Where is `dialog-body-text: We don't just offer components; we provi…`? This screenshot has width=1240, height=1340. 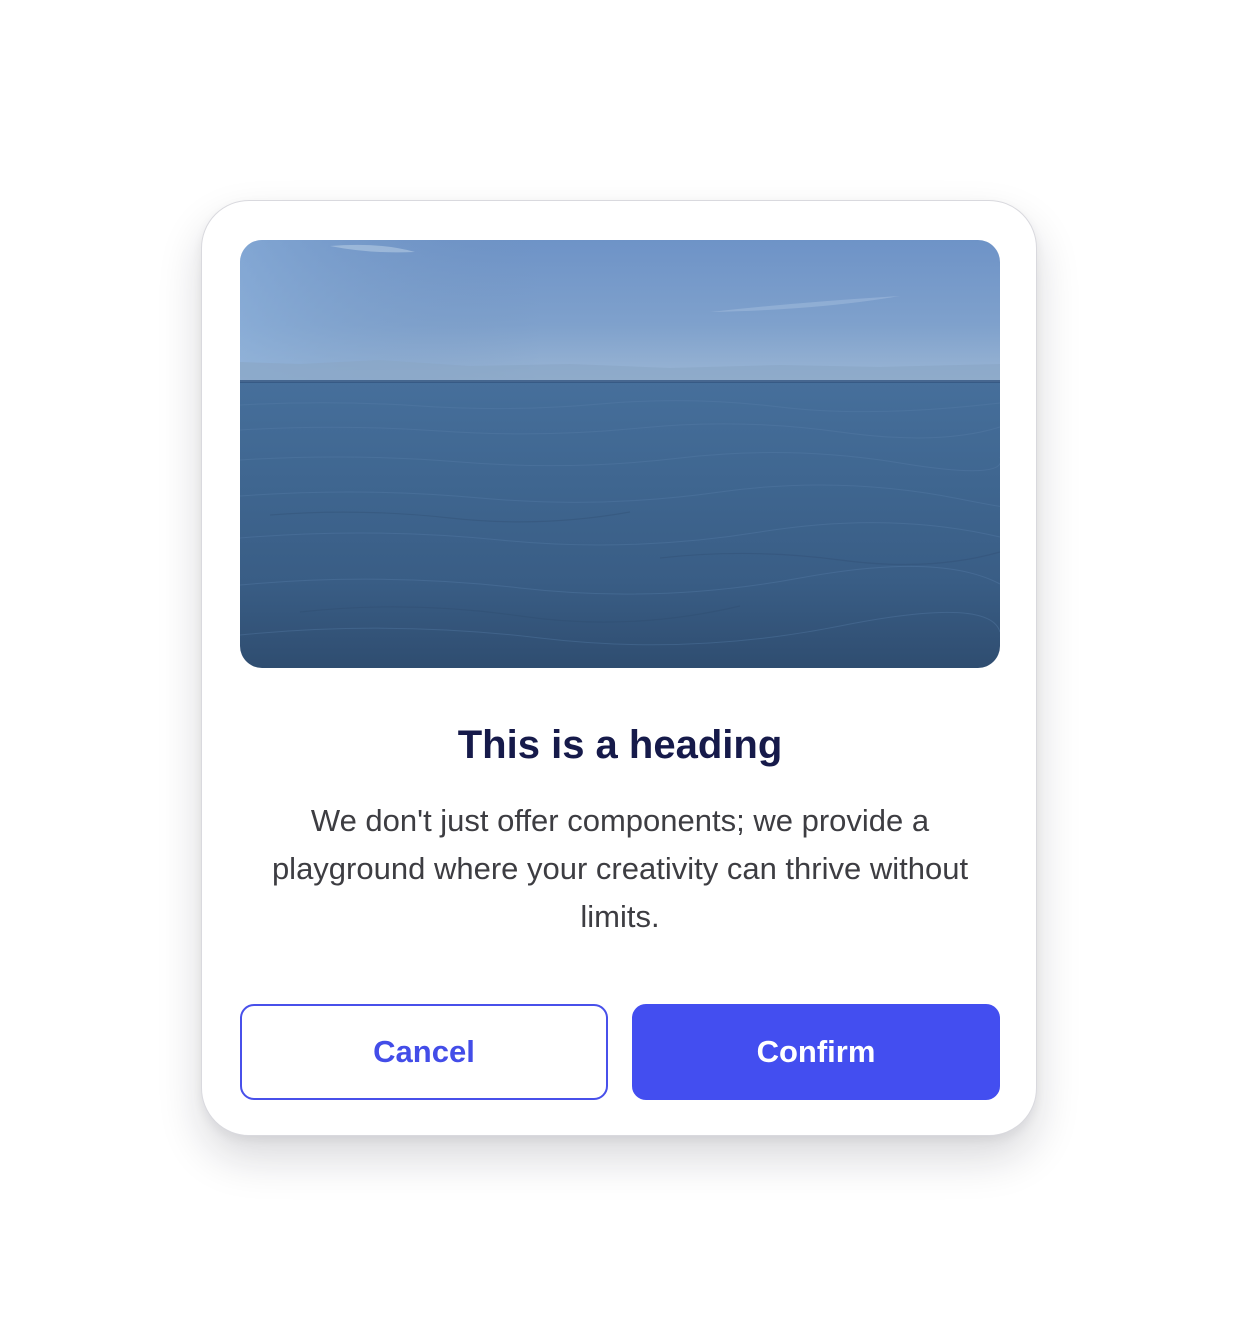 dialog-body-text: We don't just offer components; we provi… is located at coordinates (620, 868).